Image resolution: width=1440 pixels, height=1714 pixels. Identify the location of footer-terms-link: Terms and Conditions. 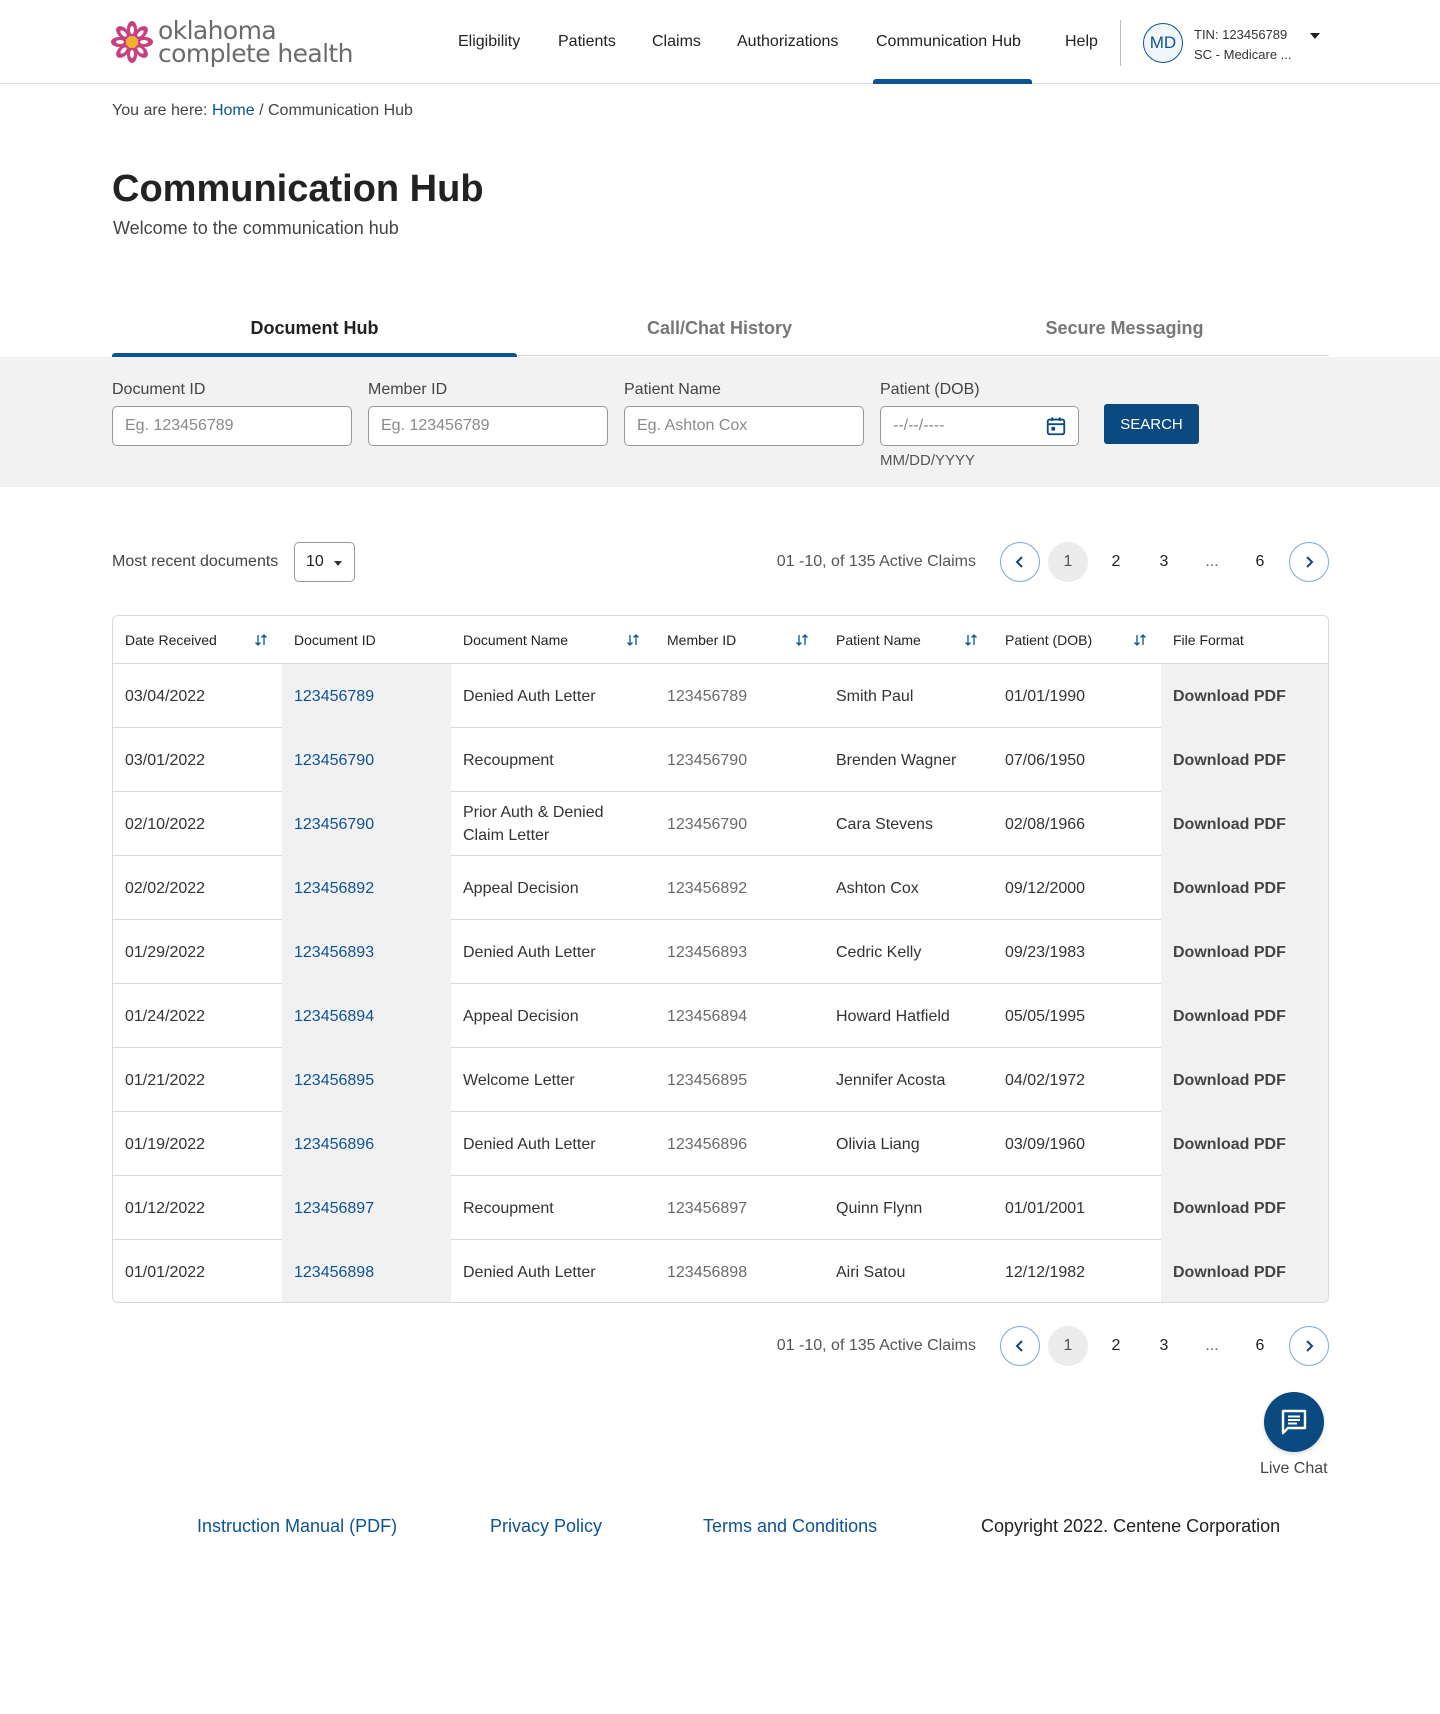
(790, 1526).